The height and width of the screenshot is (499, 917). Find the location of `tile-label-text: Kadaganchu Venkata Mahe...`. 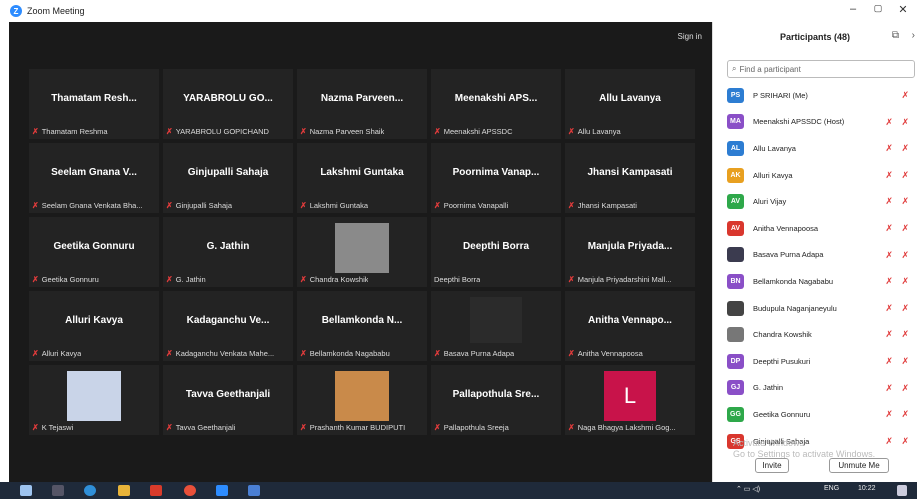

tile-label-text: Kadaganchu Venkata Mahe... is located at coordinates (225, 353).